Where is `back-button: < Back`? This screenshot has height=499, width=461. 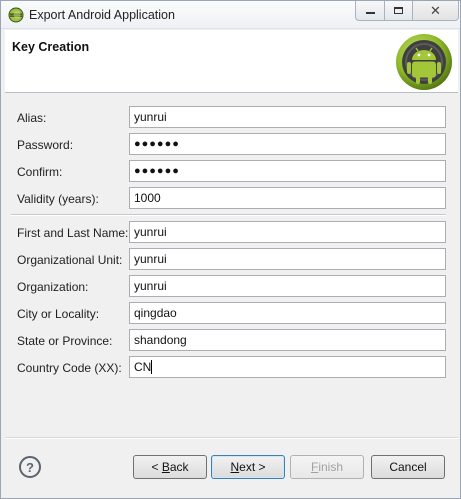 back-button: < Back is located at coordinates (170, 467).